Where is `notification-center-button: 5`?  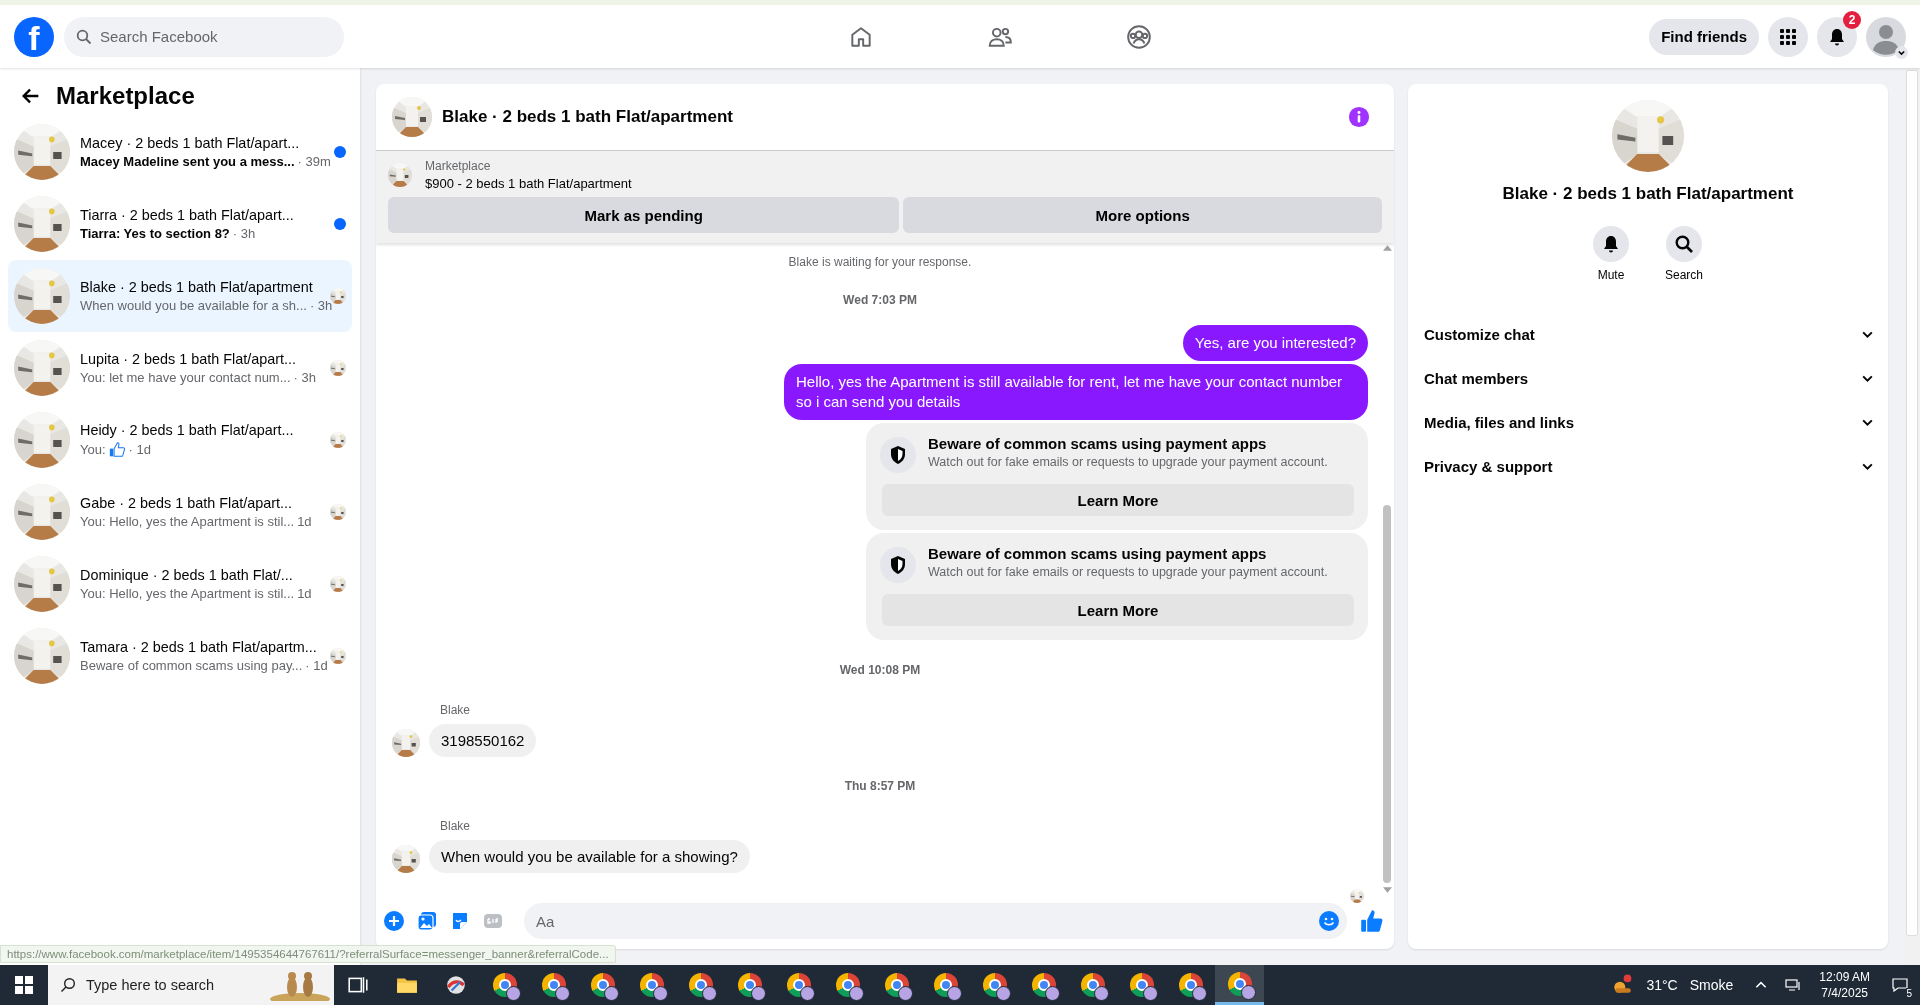
notification-center-button: 5 is located at coordinates (1900, 985).